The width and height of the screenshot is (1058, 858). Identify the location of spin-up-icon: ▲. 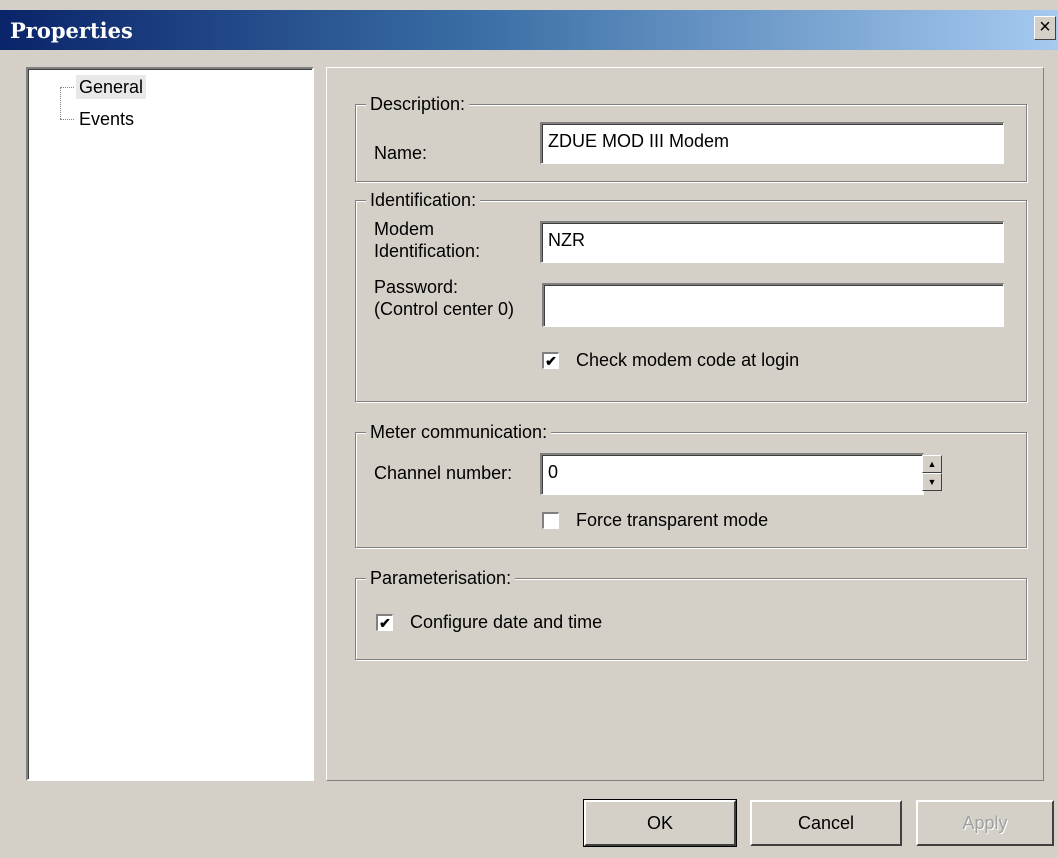
(932, 464).